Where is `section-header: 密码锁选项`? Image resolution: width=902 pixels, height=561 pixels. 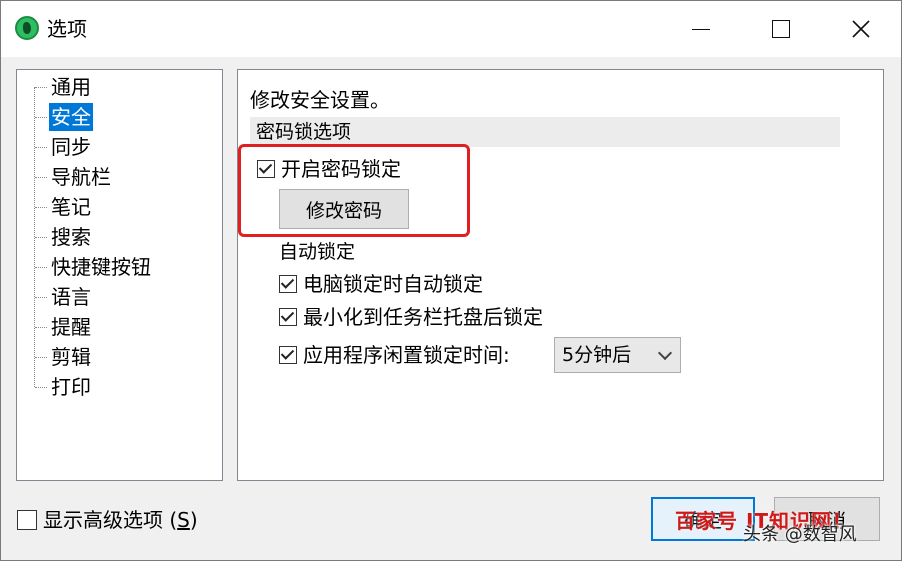
section-header: 密码锁选项 is located at coordinates (545, 132).